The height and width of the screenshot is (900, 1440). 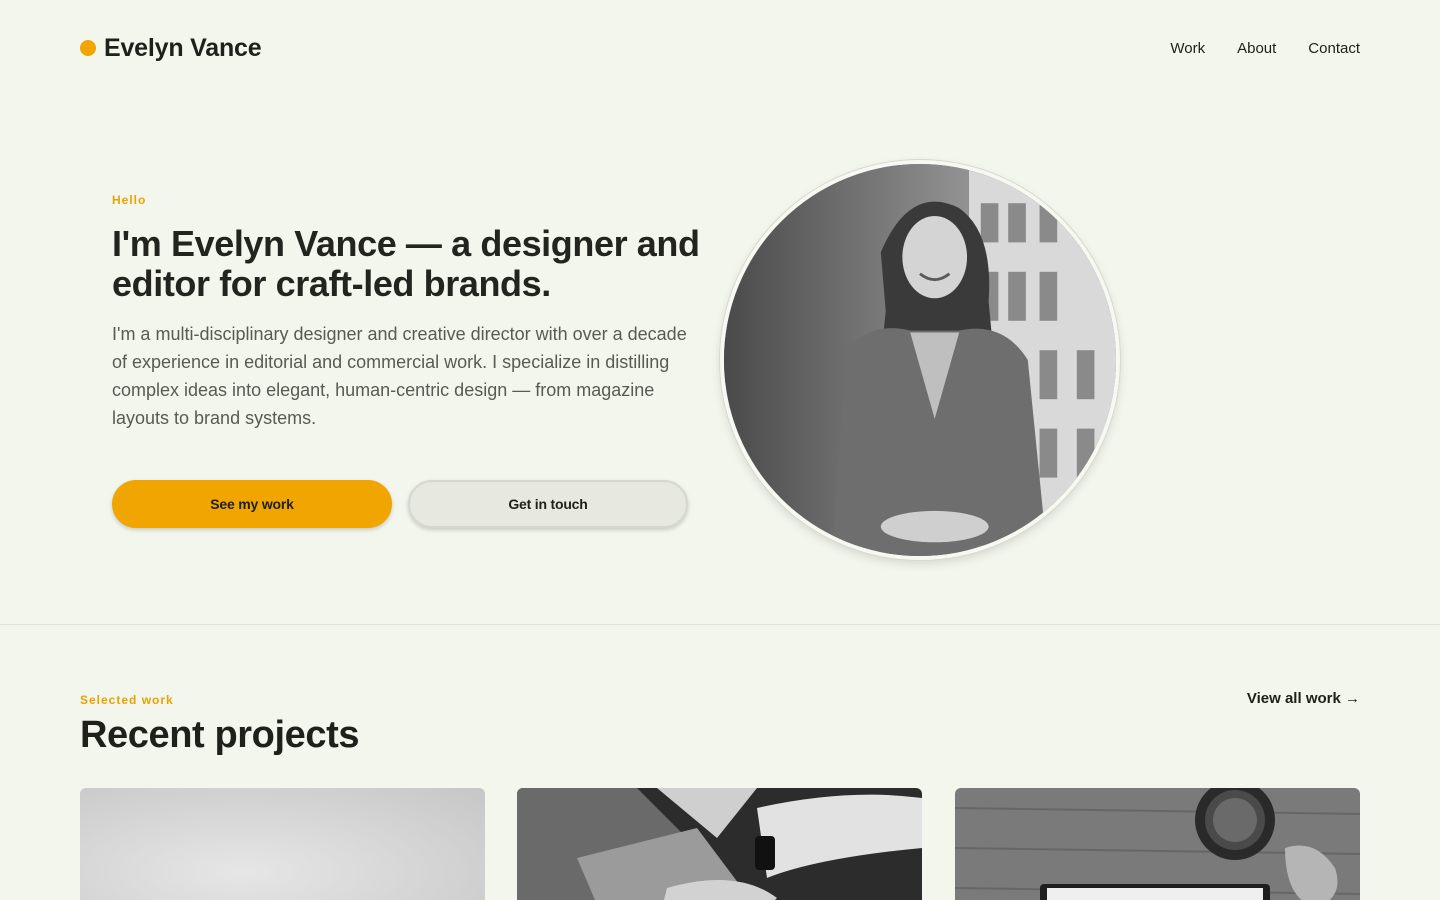 I want to click on section-divider, so click(x=720, y=624).